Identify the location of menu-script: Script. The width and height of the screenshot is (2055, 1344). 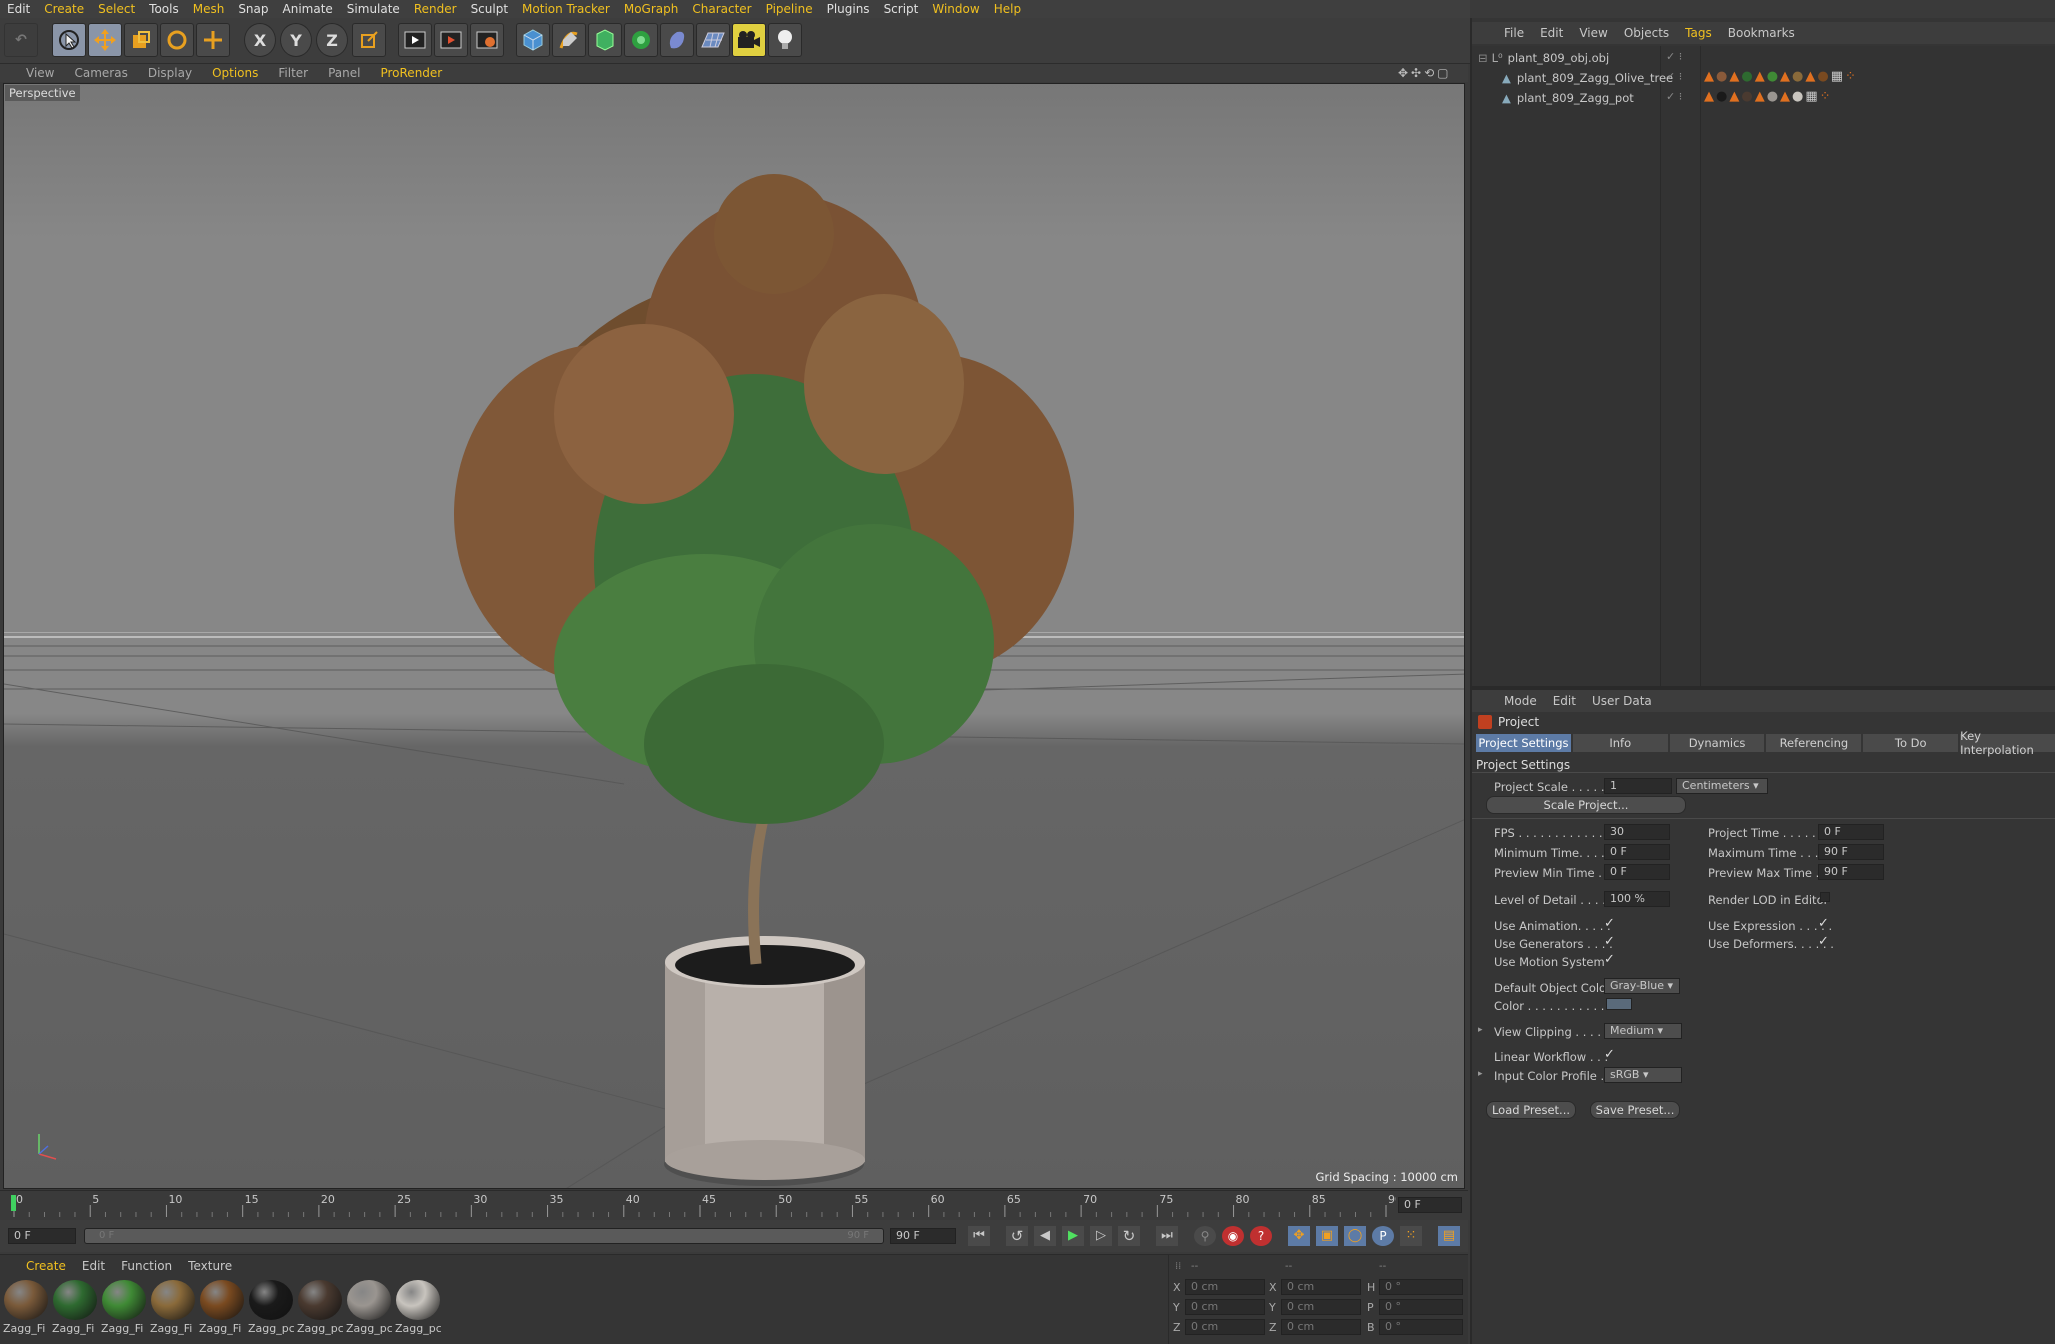
(901, 9).